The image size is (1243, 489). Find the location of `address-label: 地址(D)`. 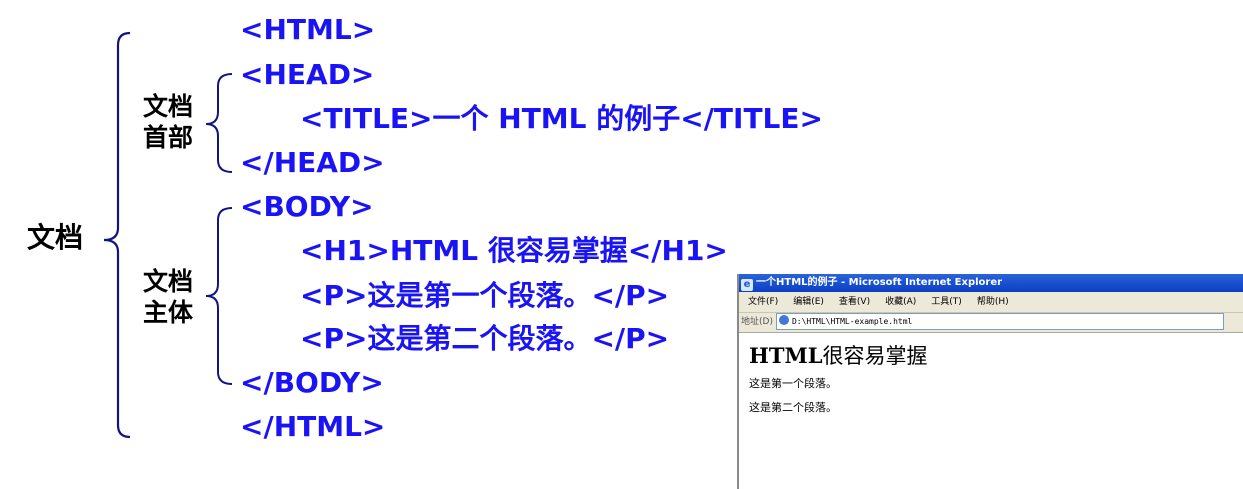

address-label: 地址(D) is located at coordinates (757, 322).